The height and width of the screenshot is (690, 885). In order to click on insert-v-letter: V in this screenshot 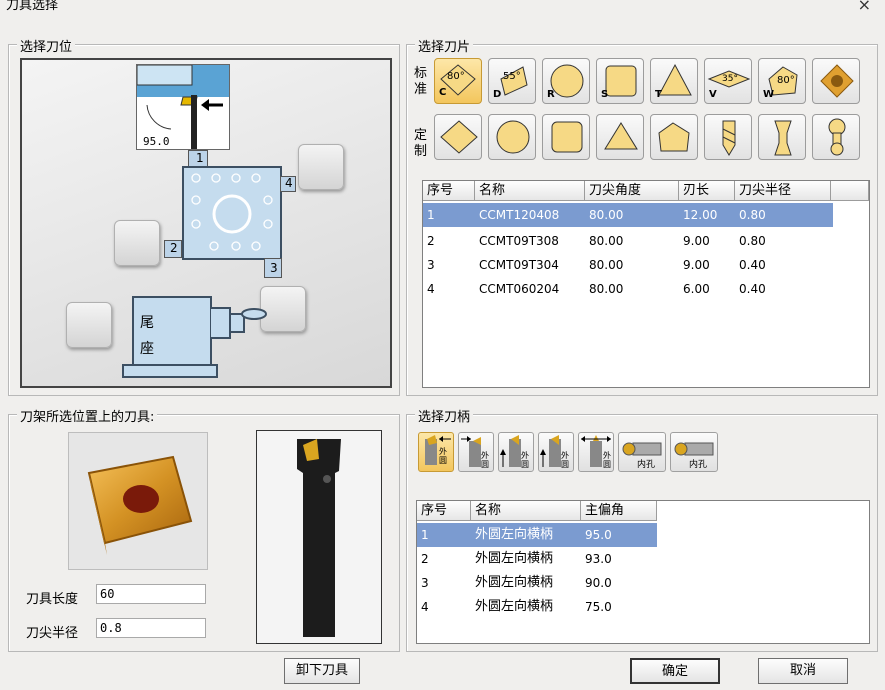, I will do `click(713, 94)`.